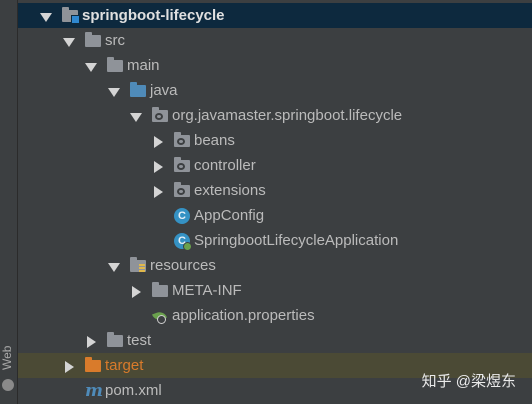  I want to click on tree-item-label: target, so click(124, 365).